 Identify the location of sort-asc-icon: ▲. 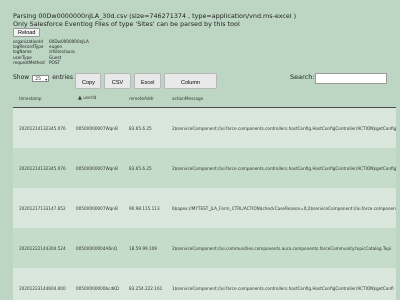
(80, 98).